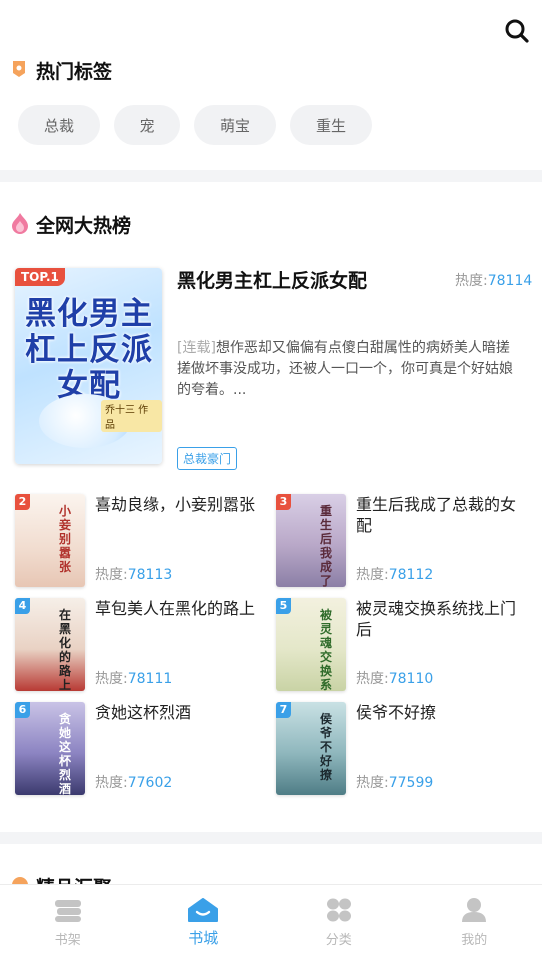 This screenshot has height=953, width=542. What do you see at coordinates (510, 281) in the screenshot?
I see `heat-value: 78114` at bounding box center [510, 281].